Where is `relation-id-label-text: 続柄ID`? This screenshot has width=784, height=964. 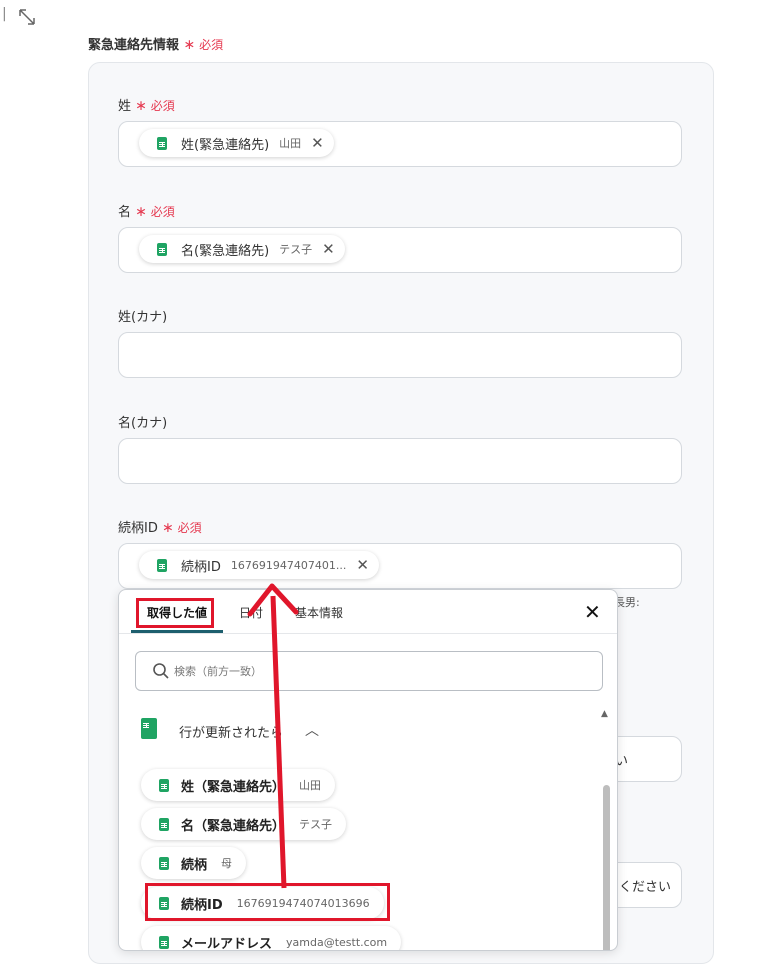 relation-id-label-text: 続柄ID is located at coordinates (138, 528).